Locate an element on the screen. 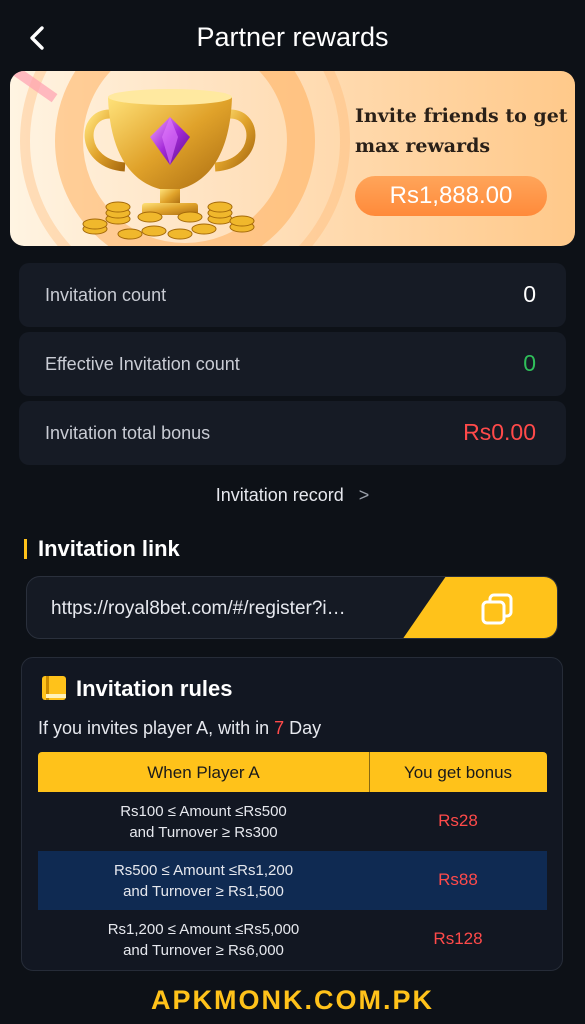 The width and height of the screenshot is (585, 1024). stat-effective-invitation-count: Effective Invitation count 0 is located at coordinates (292, 364).